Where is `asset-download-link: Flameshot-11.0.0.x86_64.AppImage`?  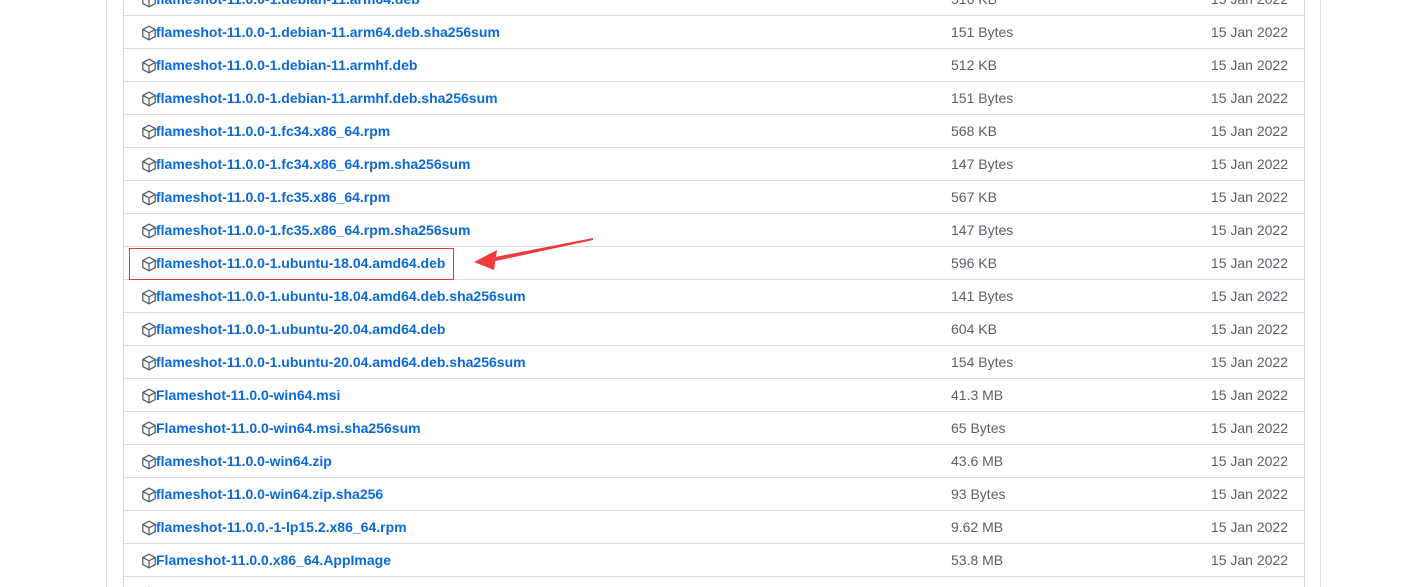 asset-download-link: Flameshot-11.0.0.x86_64.AppImage is located at coordinates (273, 560).